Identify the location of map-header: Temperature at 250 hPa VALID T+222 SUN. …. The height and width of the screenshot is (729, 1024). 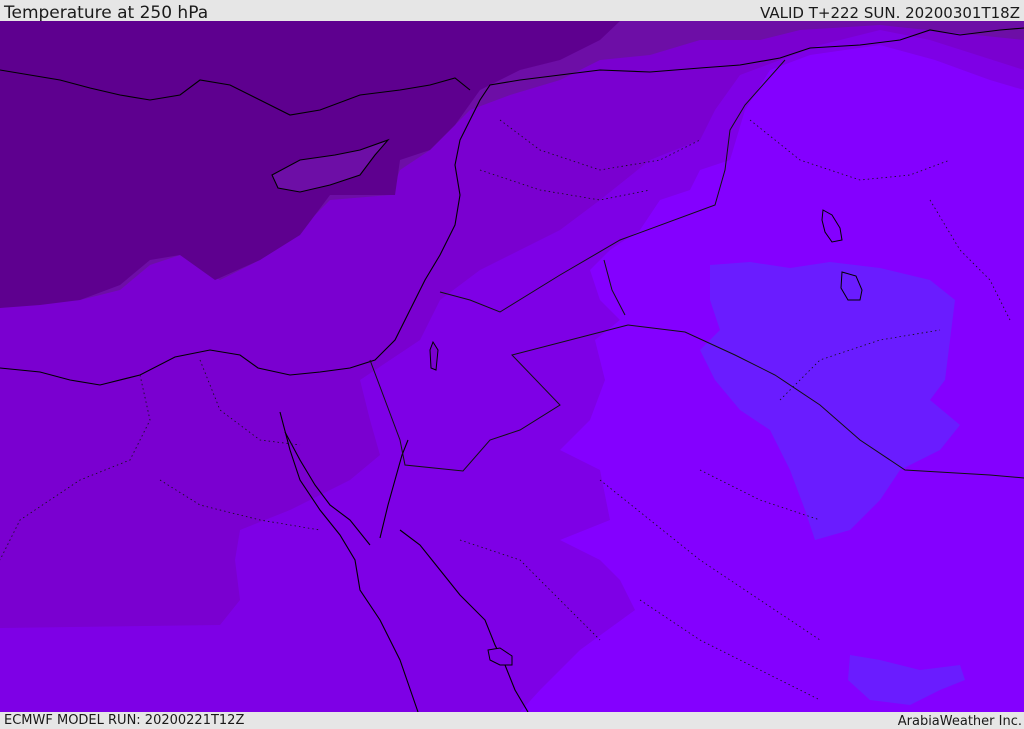
(512, 11).